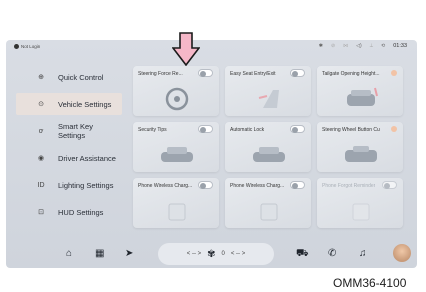  I want to click on status-icons: ✱ ⊘ ⋈ ◁) ⟂ ⟲ 01:33, so click(363, 46).